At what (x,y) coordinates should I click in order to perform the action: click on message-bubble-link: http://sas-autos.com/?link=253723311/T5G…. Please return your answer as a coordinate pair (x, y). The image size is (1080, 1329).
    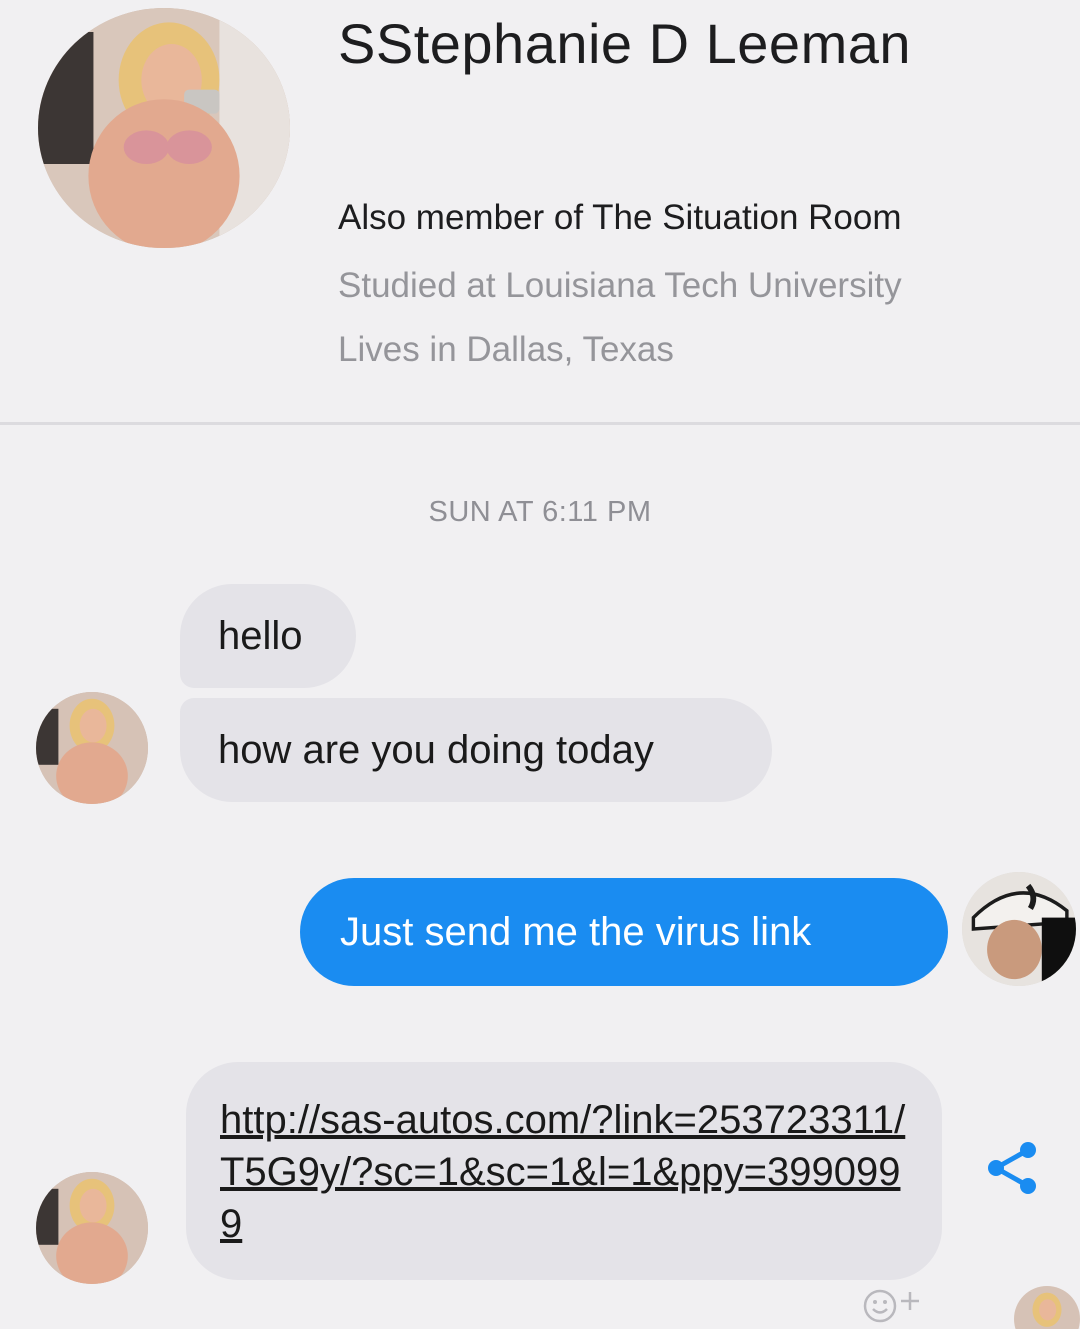
    Looking at the image, I should click on (564, 1171).